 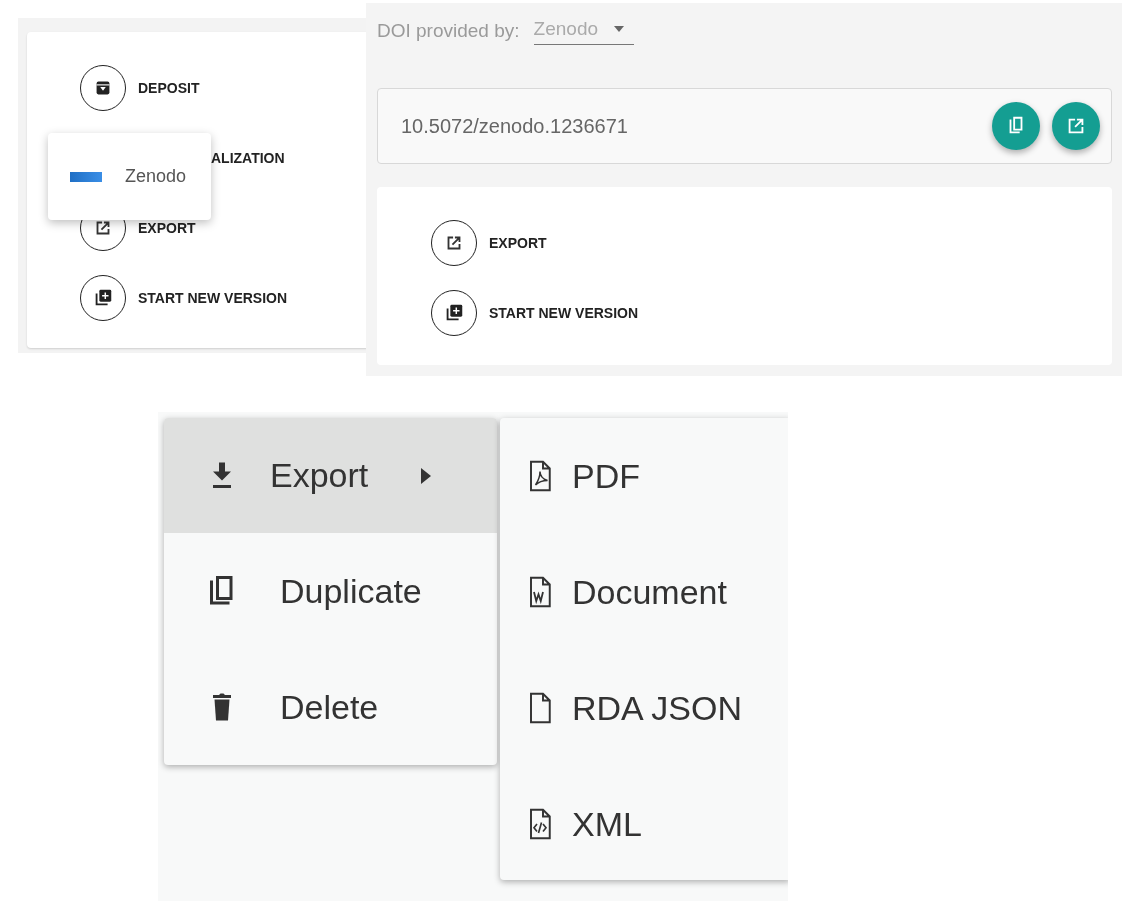 I want to click on action-label: DEPOSIT, so click(x=169, y=88).